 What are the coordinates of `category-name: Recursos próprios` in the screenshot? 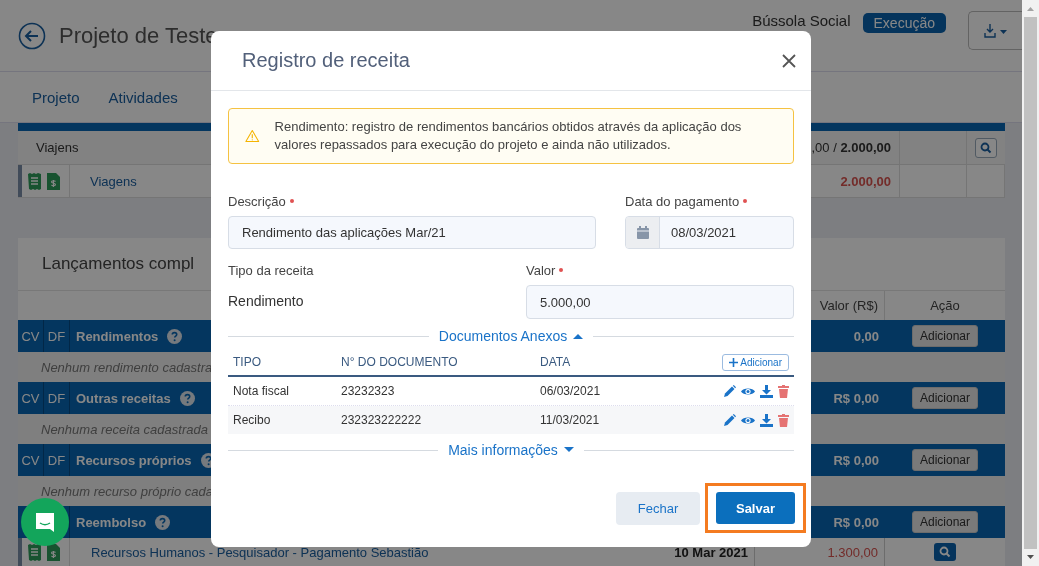 It's located at (134, 460).